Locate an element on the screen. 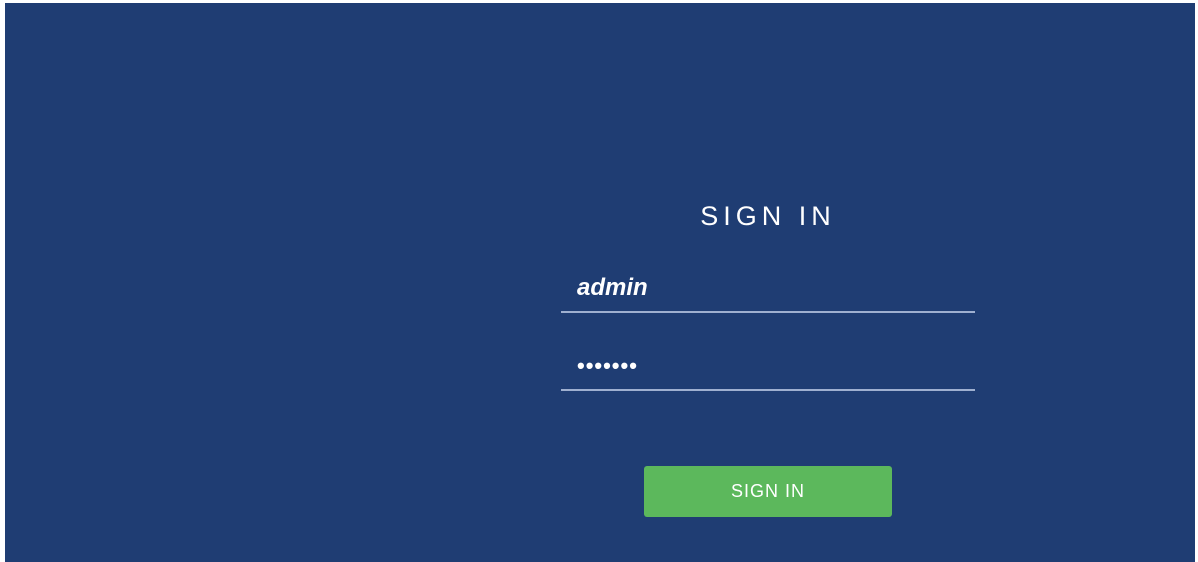  page-title: SIGN IN is located at coordinates (768, 216).